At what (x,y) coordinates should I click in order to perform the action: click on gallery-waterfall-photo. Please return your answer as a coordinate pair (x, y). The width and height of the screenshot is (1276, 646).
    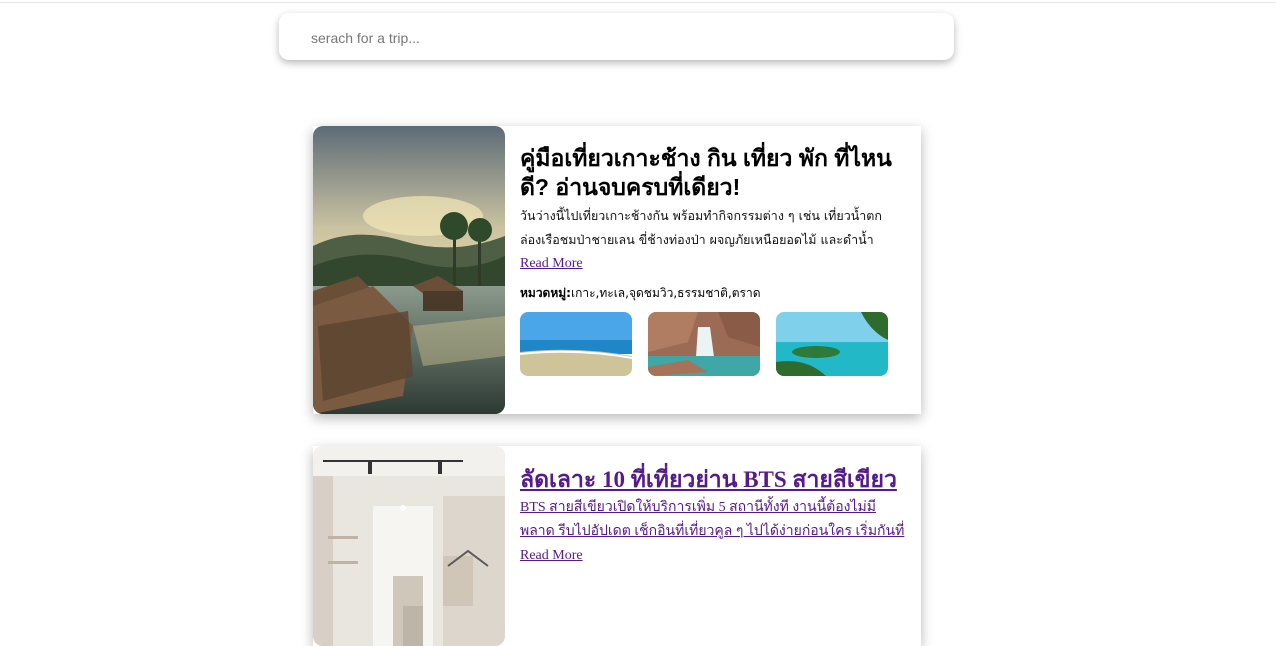
    Looking at the image, I should click on (704, 344).